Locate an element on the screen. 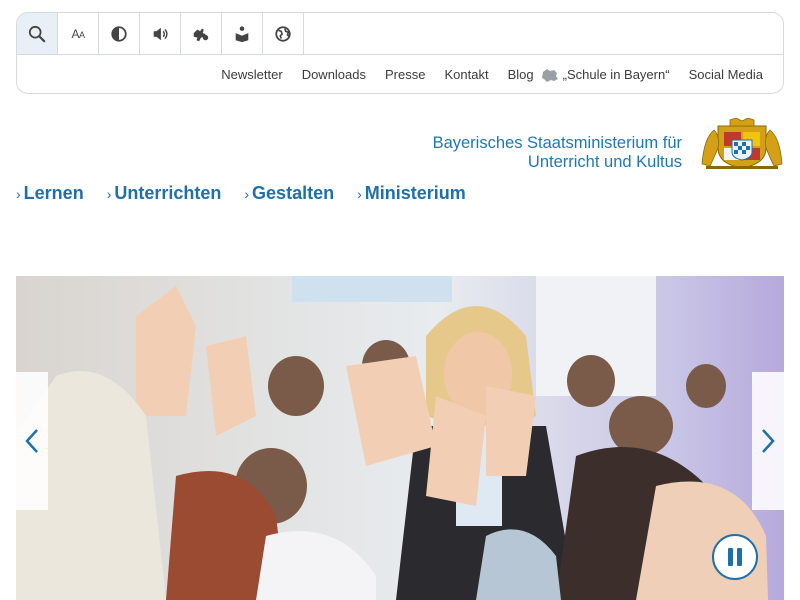 Image resolution: width=800 pixels, height=600 pixels. ministry-name-line2: Unterricht und Kultus is located at coordinates (604, 162).